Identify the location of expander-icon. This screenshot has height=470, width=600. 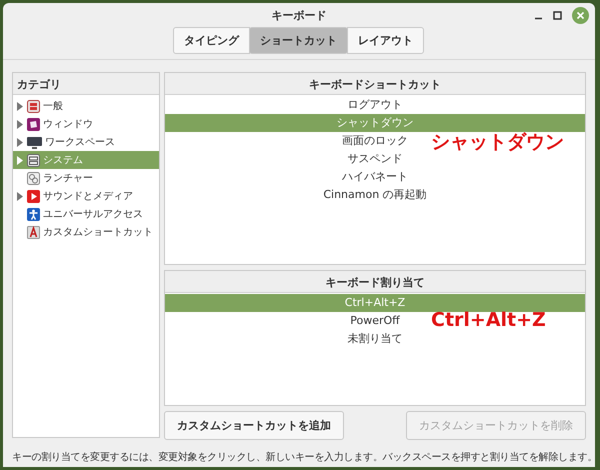
(20, 196).